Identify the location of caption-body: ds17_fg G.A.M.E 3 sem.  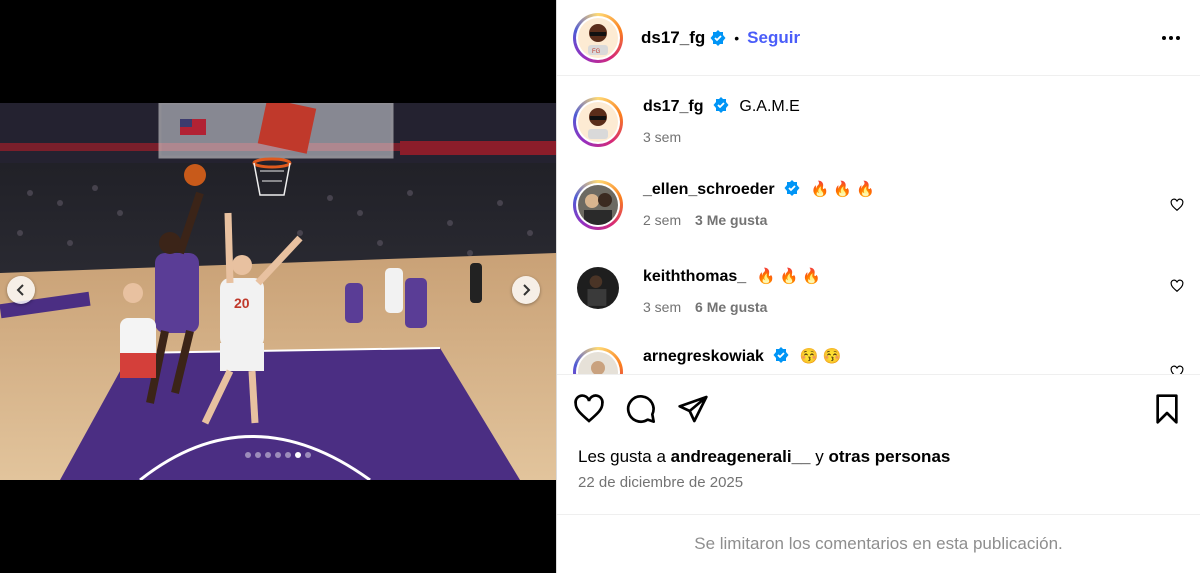
(721, 121).